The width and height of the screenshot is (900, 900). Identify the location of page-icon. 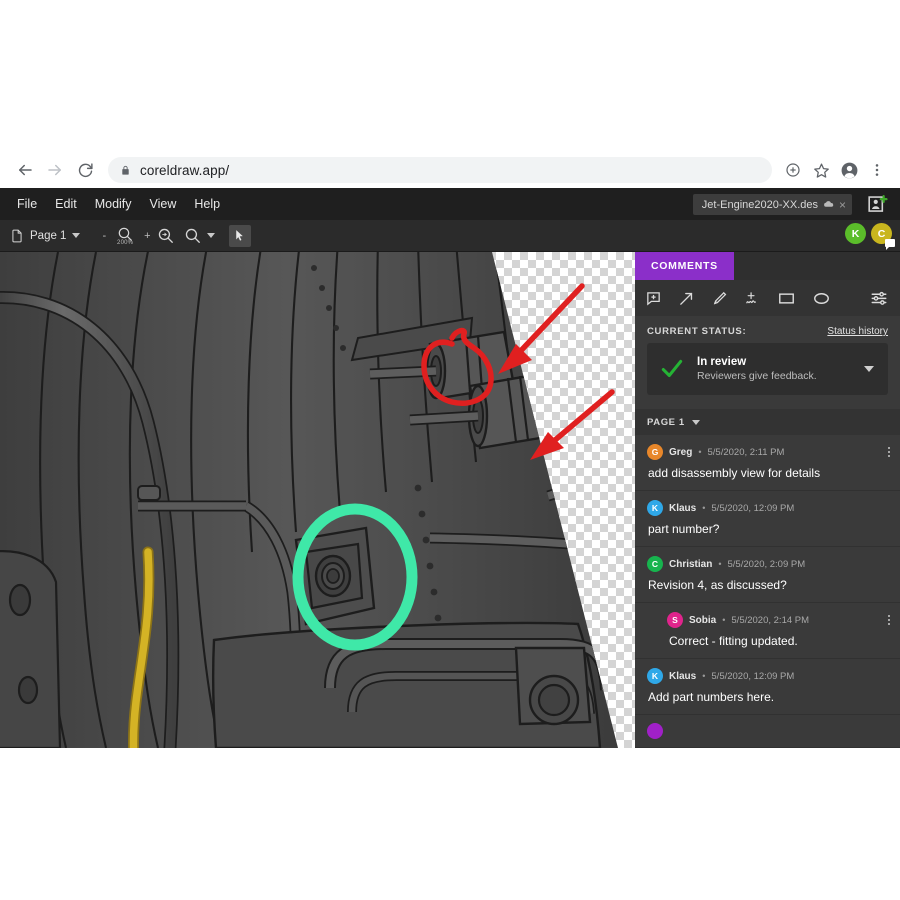
(17, 235).